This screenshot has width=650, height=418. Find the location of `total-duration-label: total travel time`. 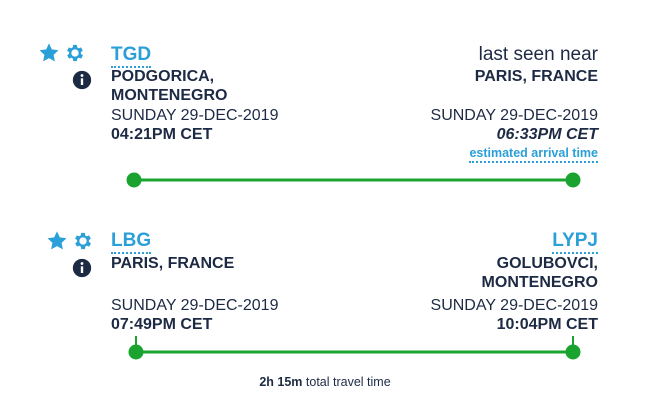

total-duration-label: total travel time is located at coordinates (348, 382).